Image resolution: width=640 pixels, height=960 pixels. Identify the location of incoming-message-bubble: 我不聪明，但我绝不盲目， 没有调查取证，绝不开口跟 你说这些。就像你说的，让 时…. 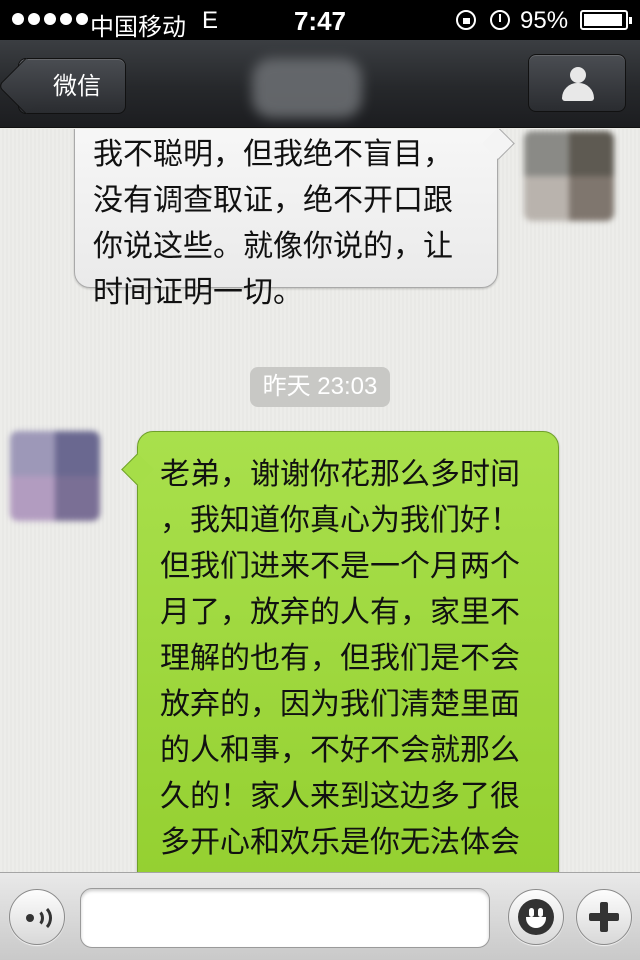
(286, 219).